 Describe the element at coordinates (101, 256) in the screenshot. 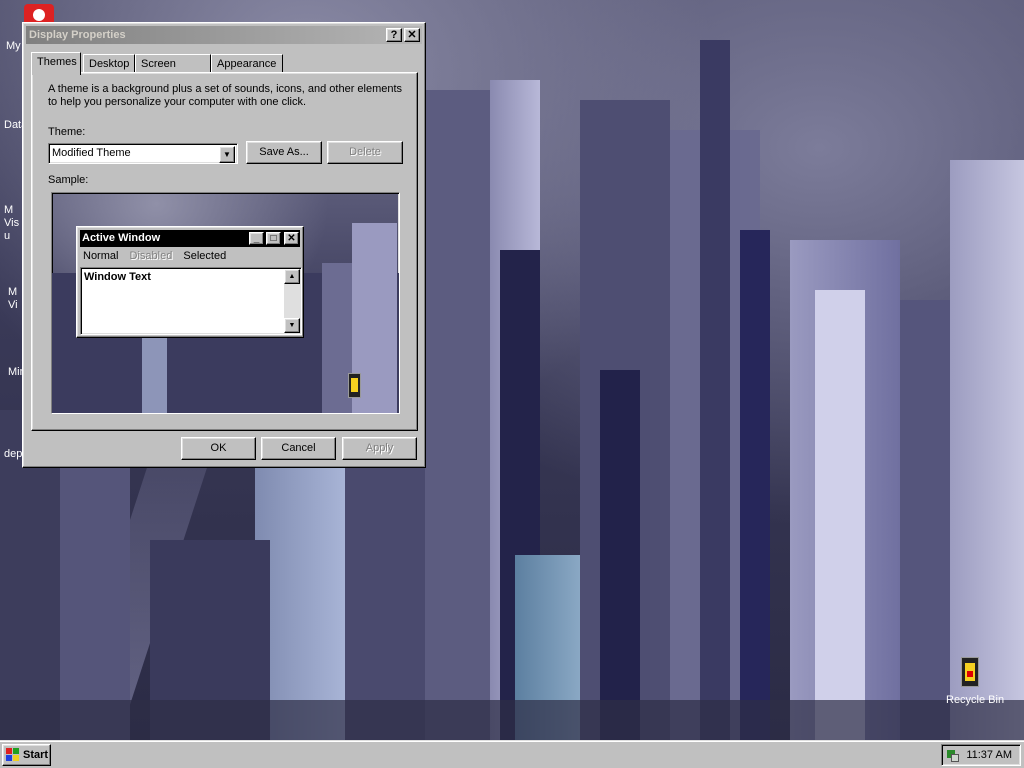

I see `sample-menu-normal: Normal` at that location.